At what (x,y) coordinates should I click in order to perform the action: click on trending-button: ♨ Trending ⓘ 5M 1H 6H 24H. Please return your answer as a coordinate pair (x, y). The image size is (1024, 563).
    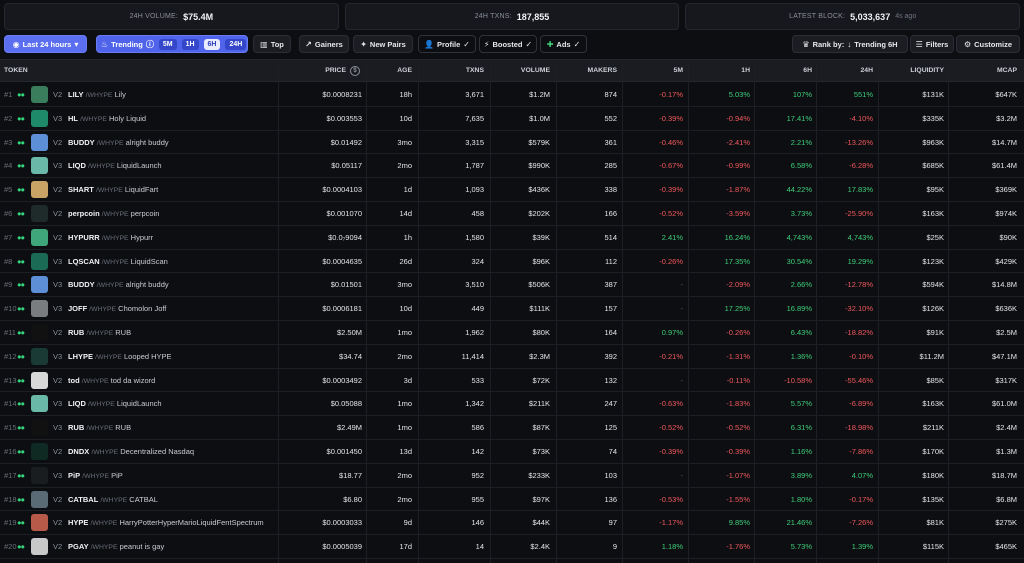
    Looking at the image, I should click on (172, 44).